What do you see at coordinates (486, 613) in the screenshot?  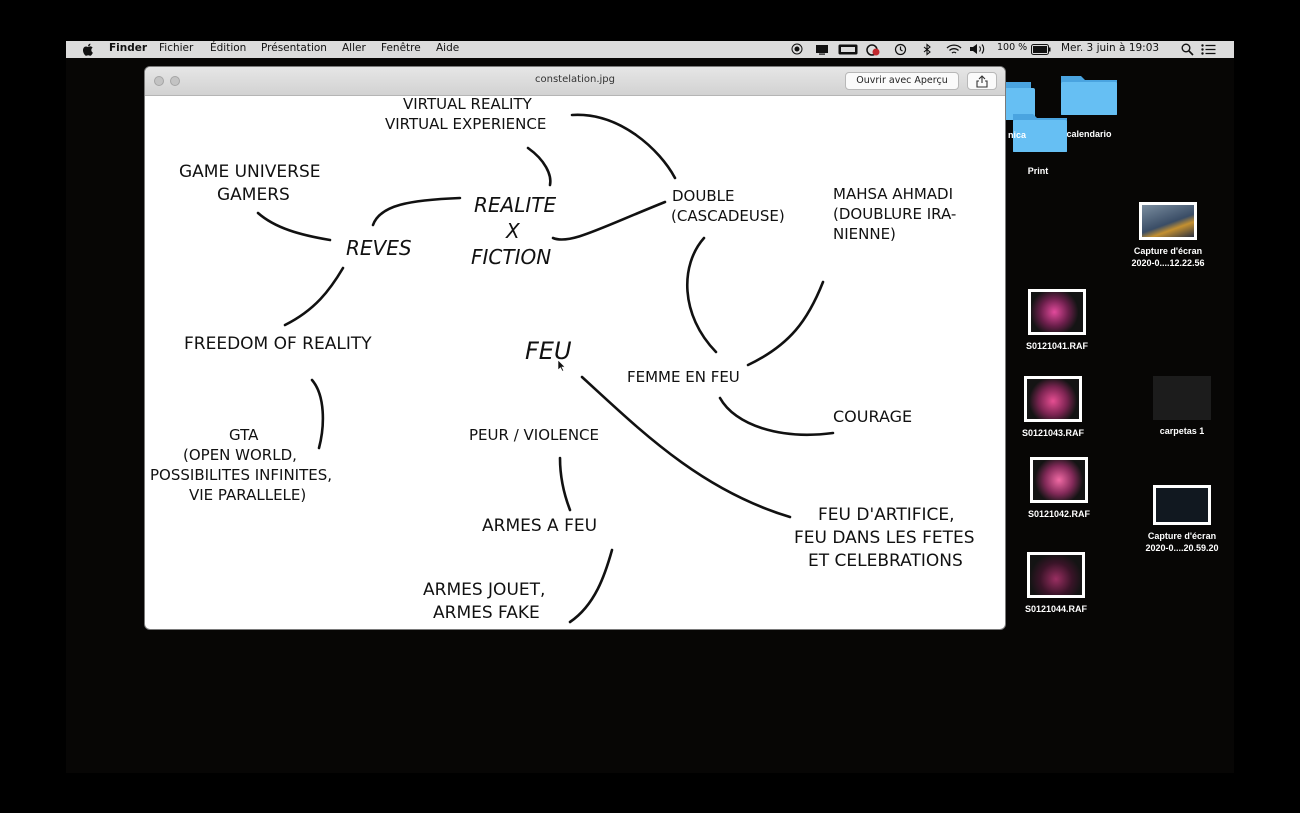 I see `word-armes-fake: ARMES FAKE` at bounding box center [486, 613].